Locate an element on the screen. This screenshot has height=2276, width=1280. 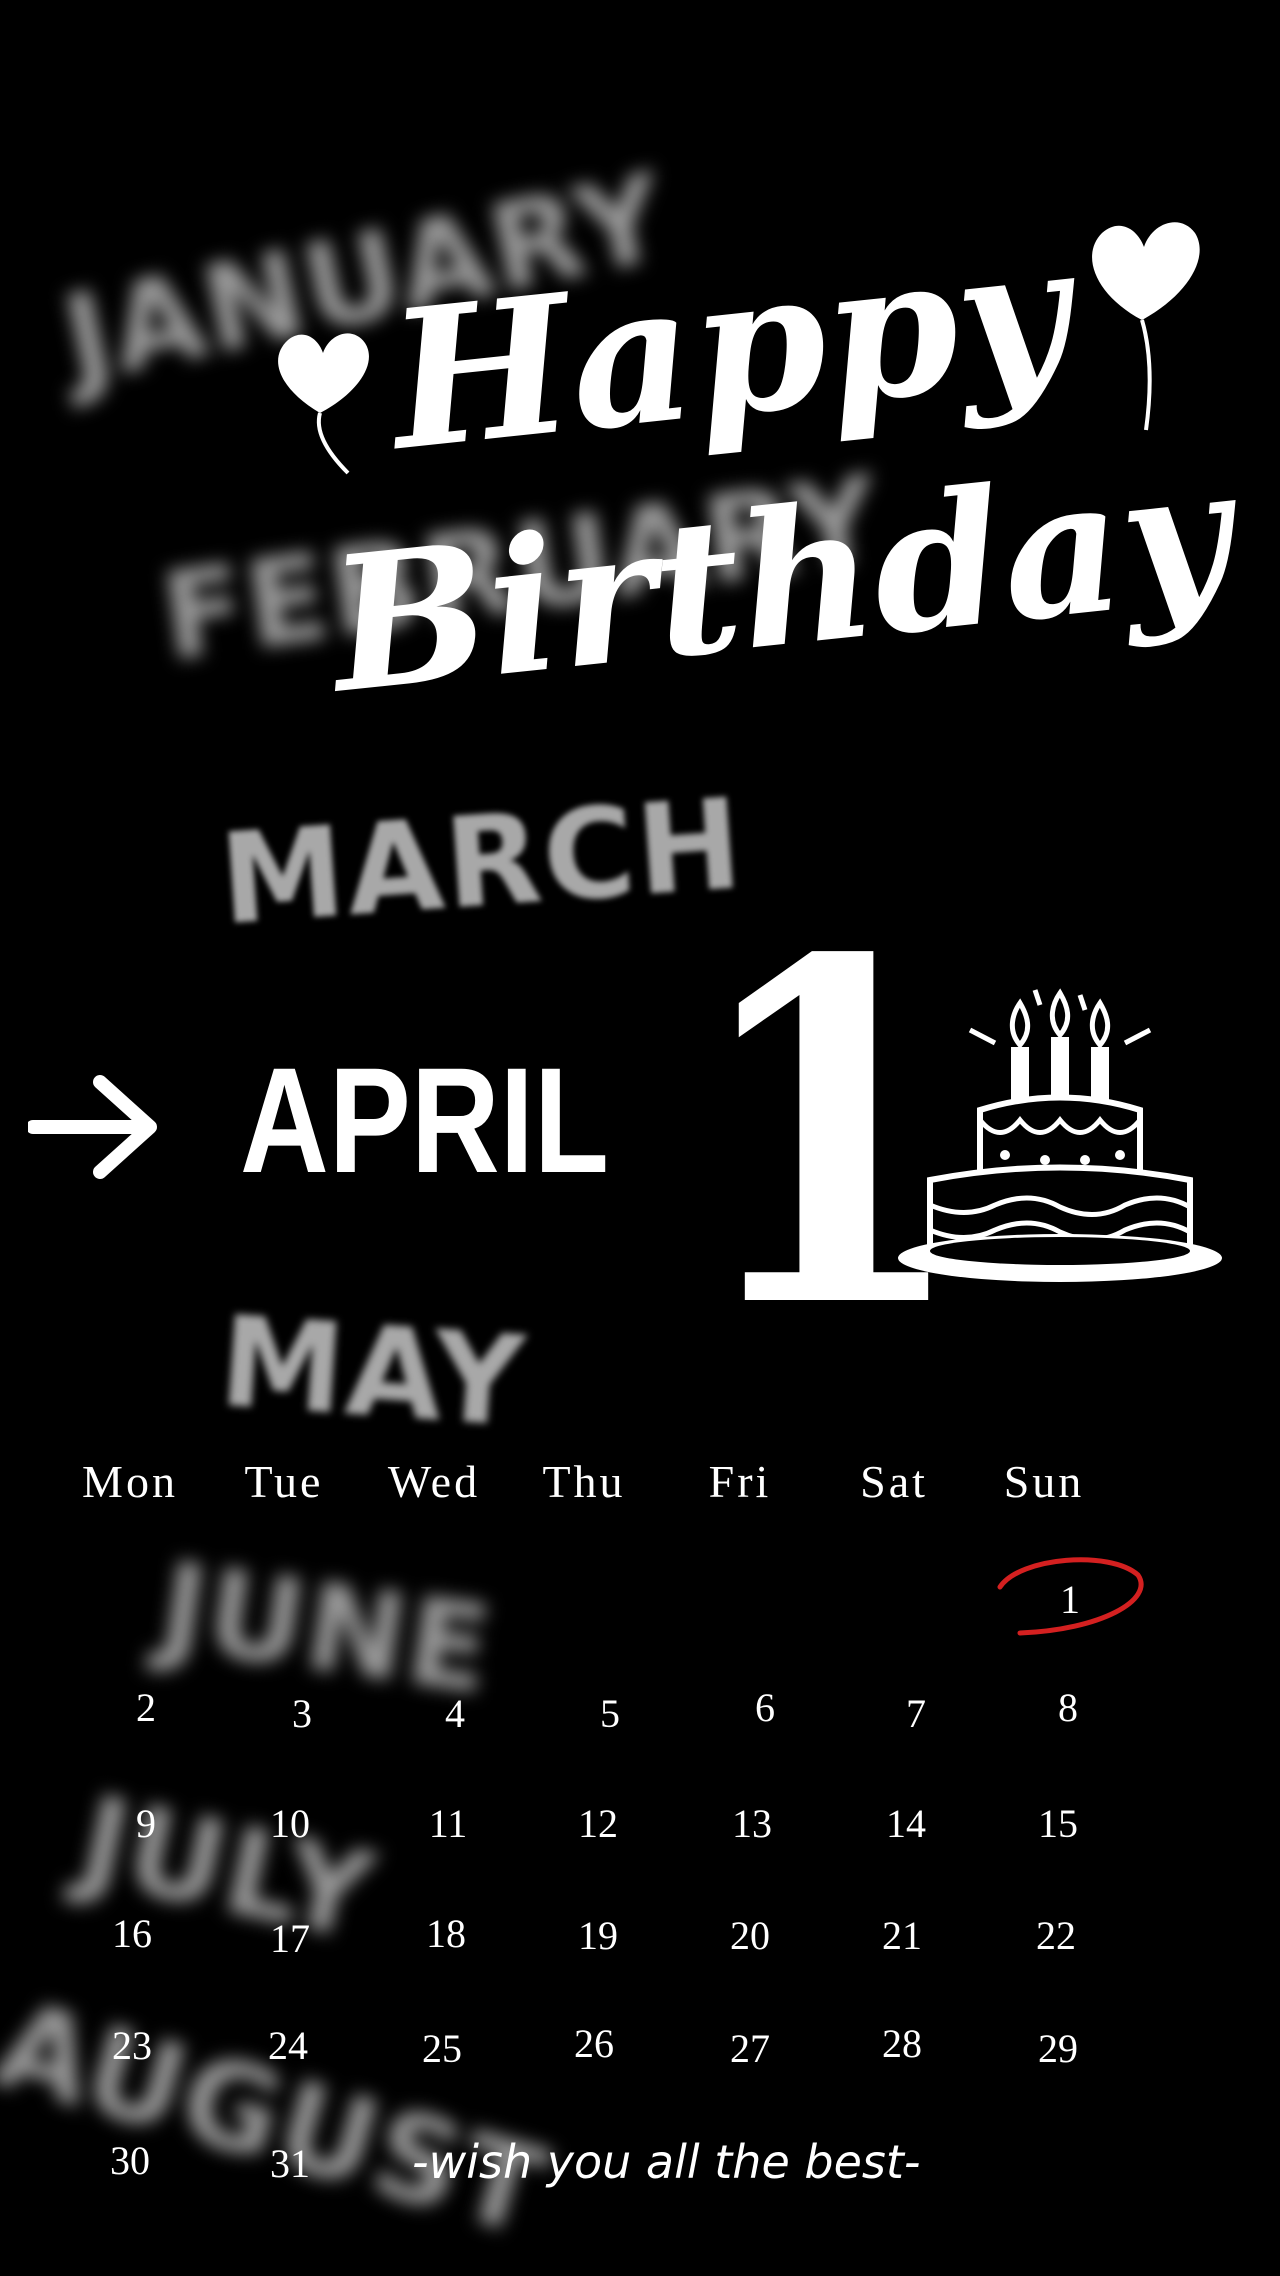
calendar-day: 2 is located at coordinates (146, 1707).